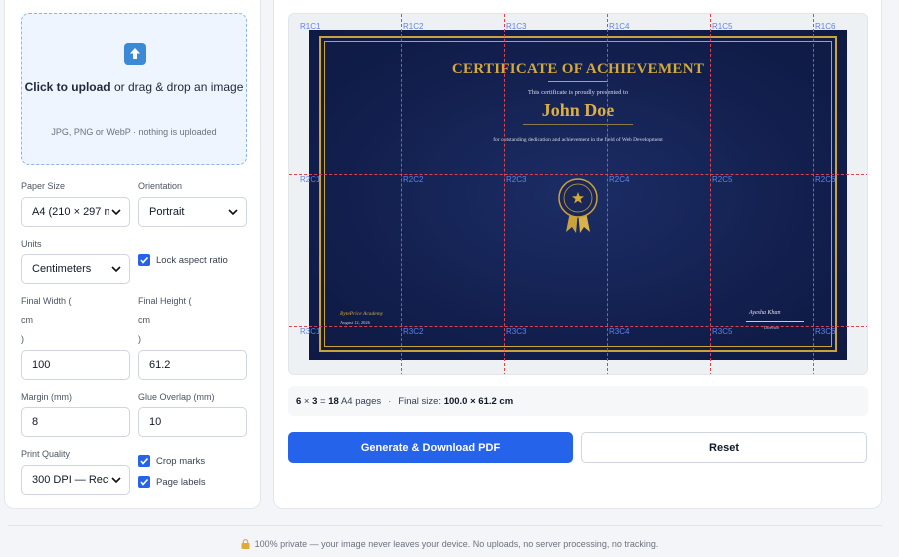 The width and height of the screenshot is (899, 557). Describe the element at coordinates (134, 132) in the screenshot. I see `upload-note: JPG, PNG or WebP · nothing is uploaded` at that location.